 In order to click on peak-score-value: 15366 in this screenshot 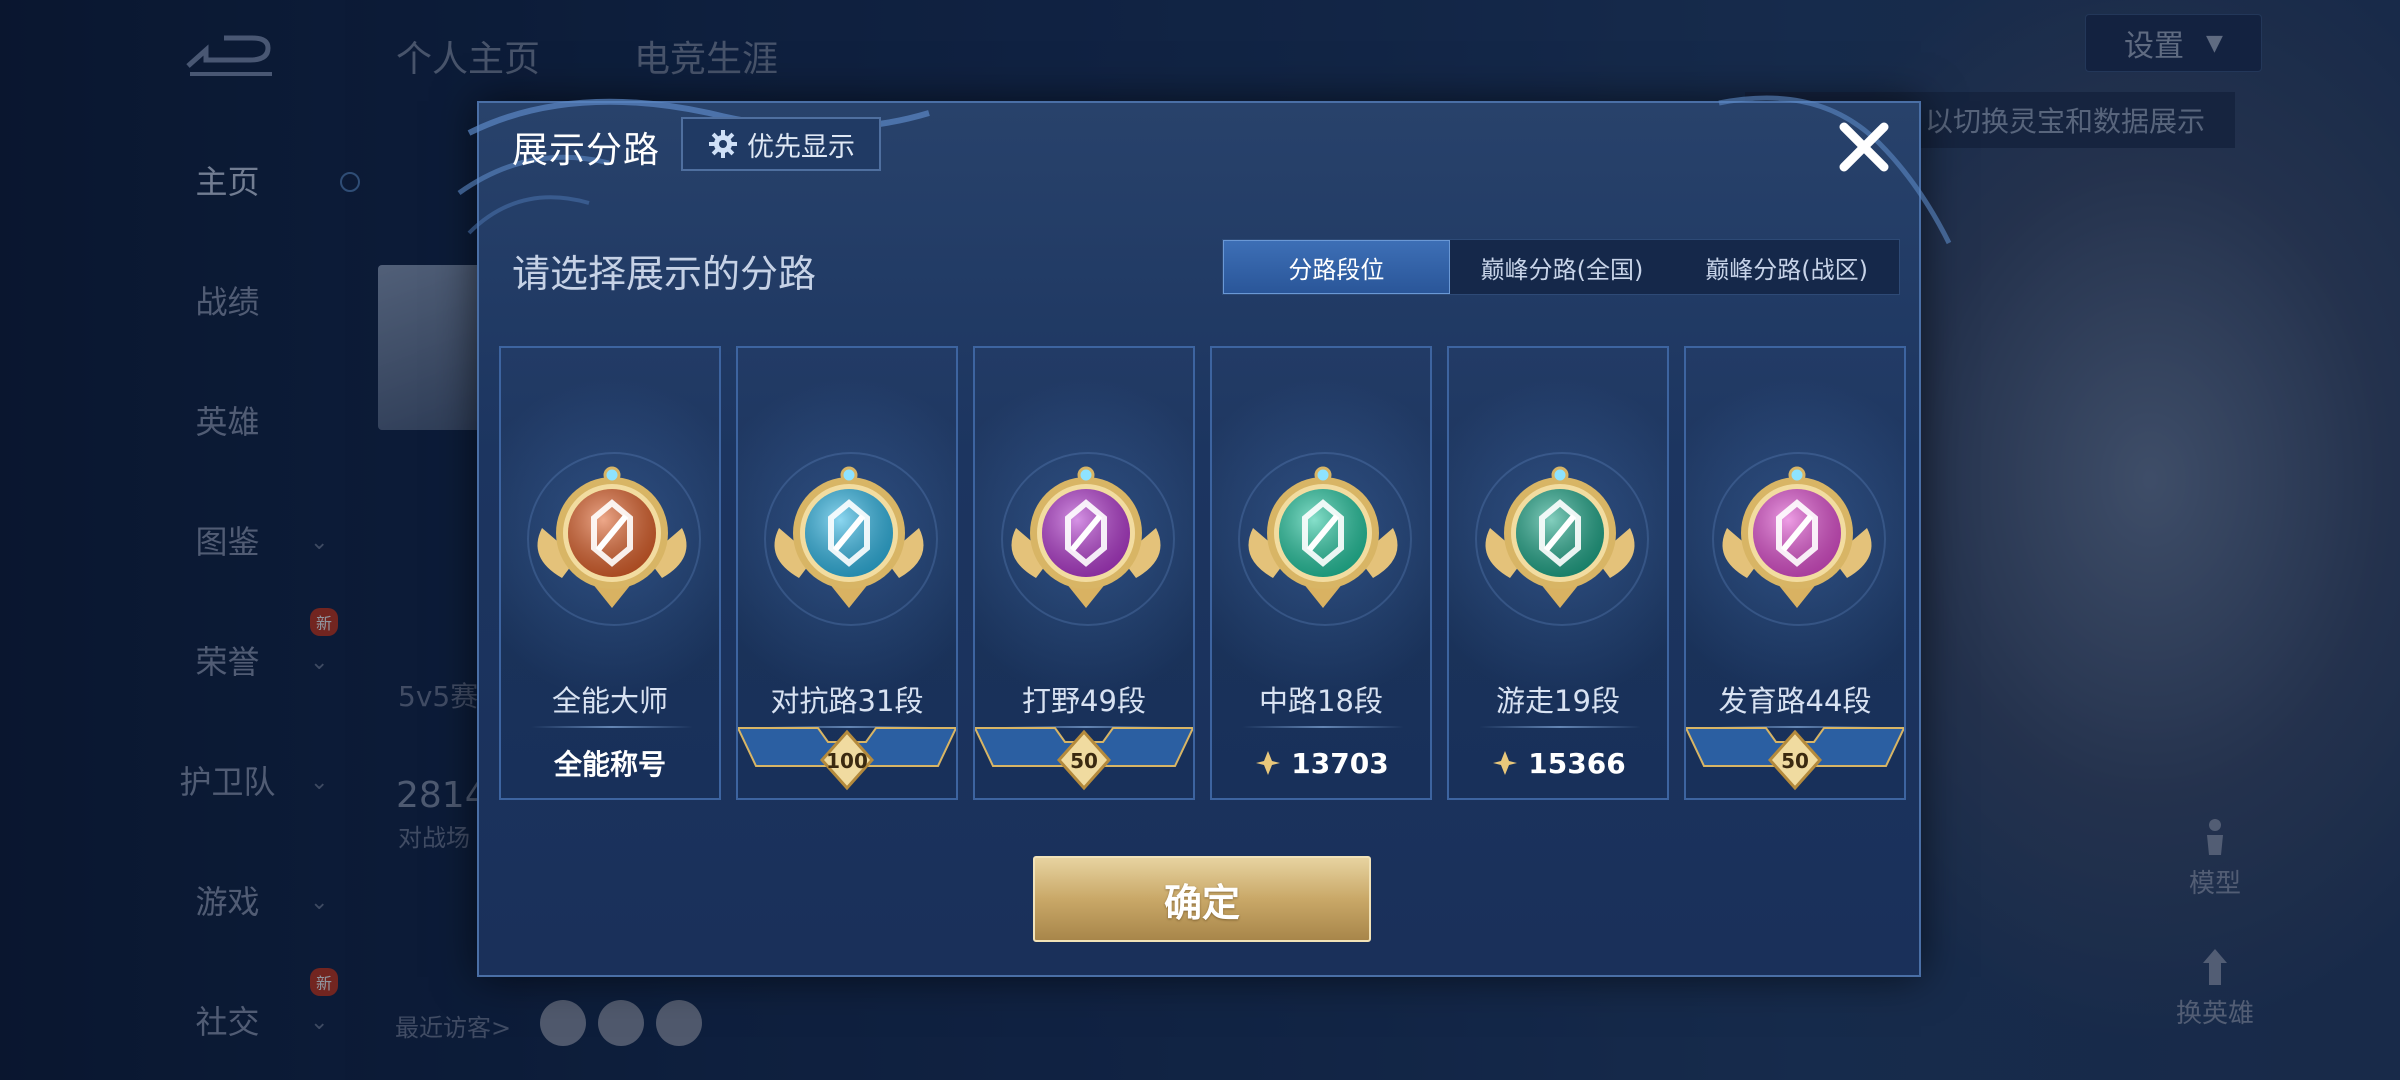, I will do `click(1577, 763)`.